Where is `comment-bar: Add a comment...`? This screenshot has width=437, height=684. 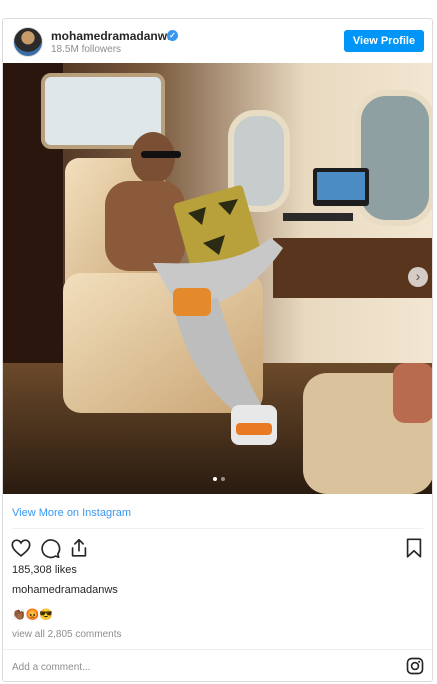 comment-bar: Add a comment... is located at coordinates (217, 665).